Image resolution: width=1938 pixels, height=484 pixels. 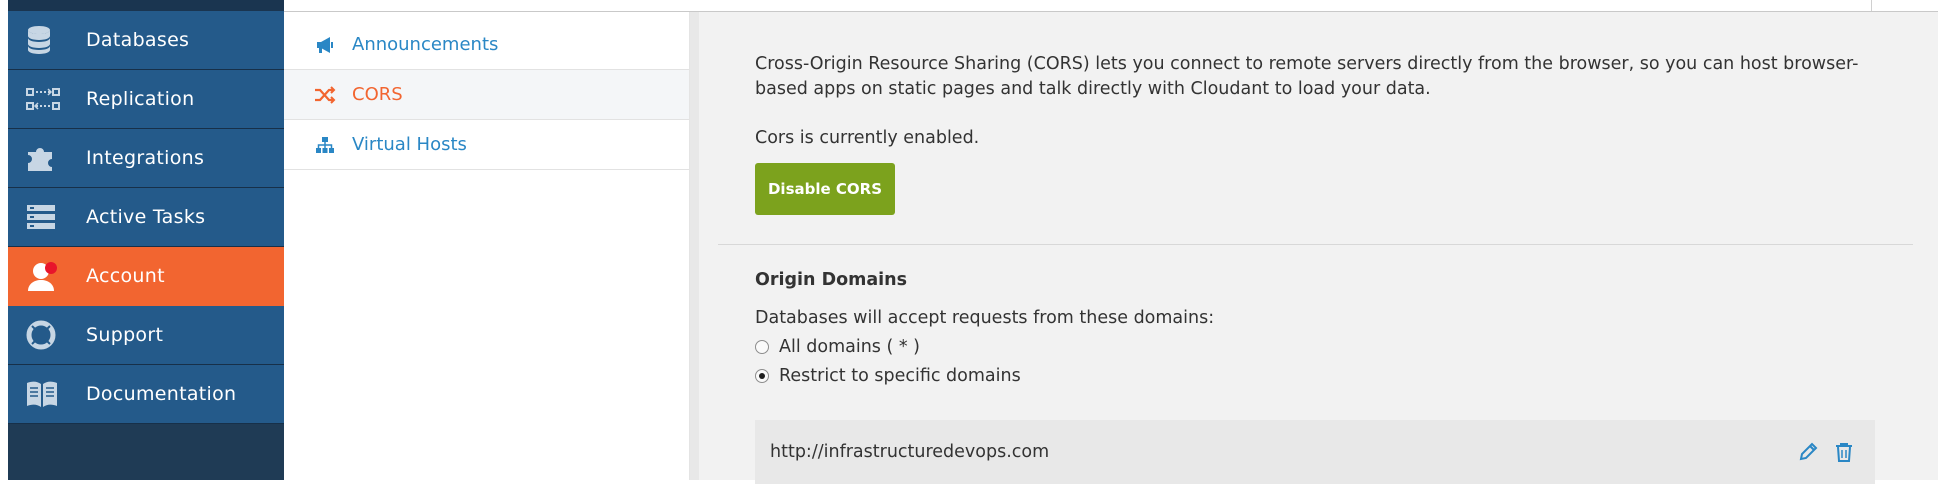 What do you see at coordinates (694, 246) in the screenshot?
I see `panel-divider` at bounding box center [694, 246].